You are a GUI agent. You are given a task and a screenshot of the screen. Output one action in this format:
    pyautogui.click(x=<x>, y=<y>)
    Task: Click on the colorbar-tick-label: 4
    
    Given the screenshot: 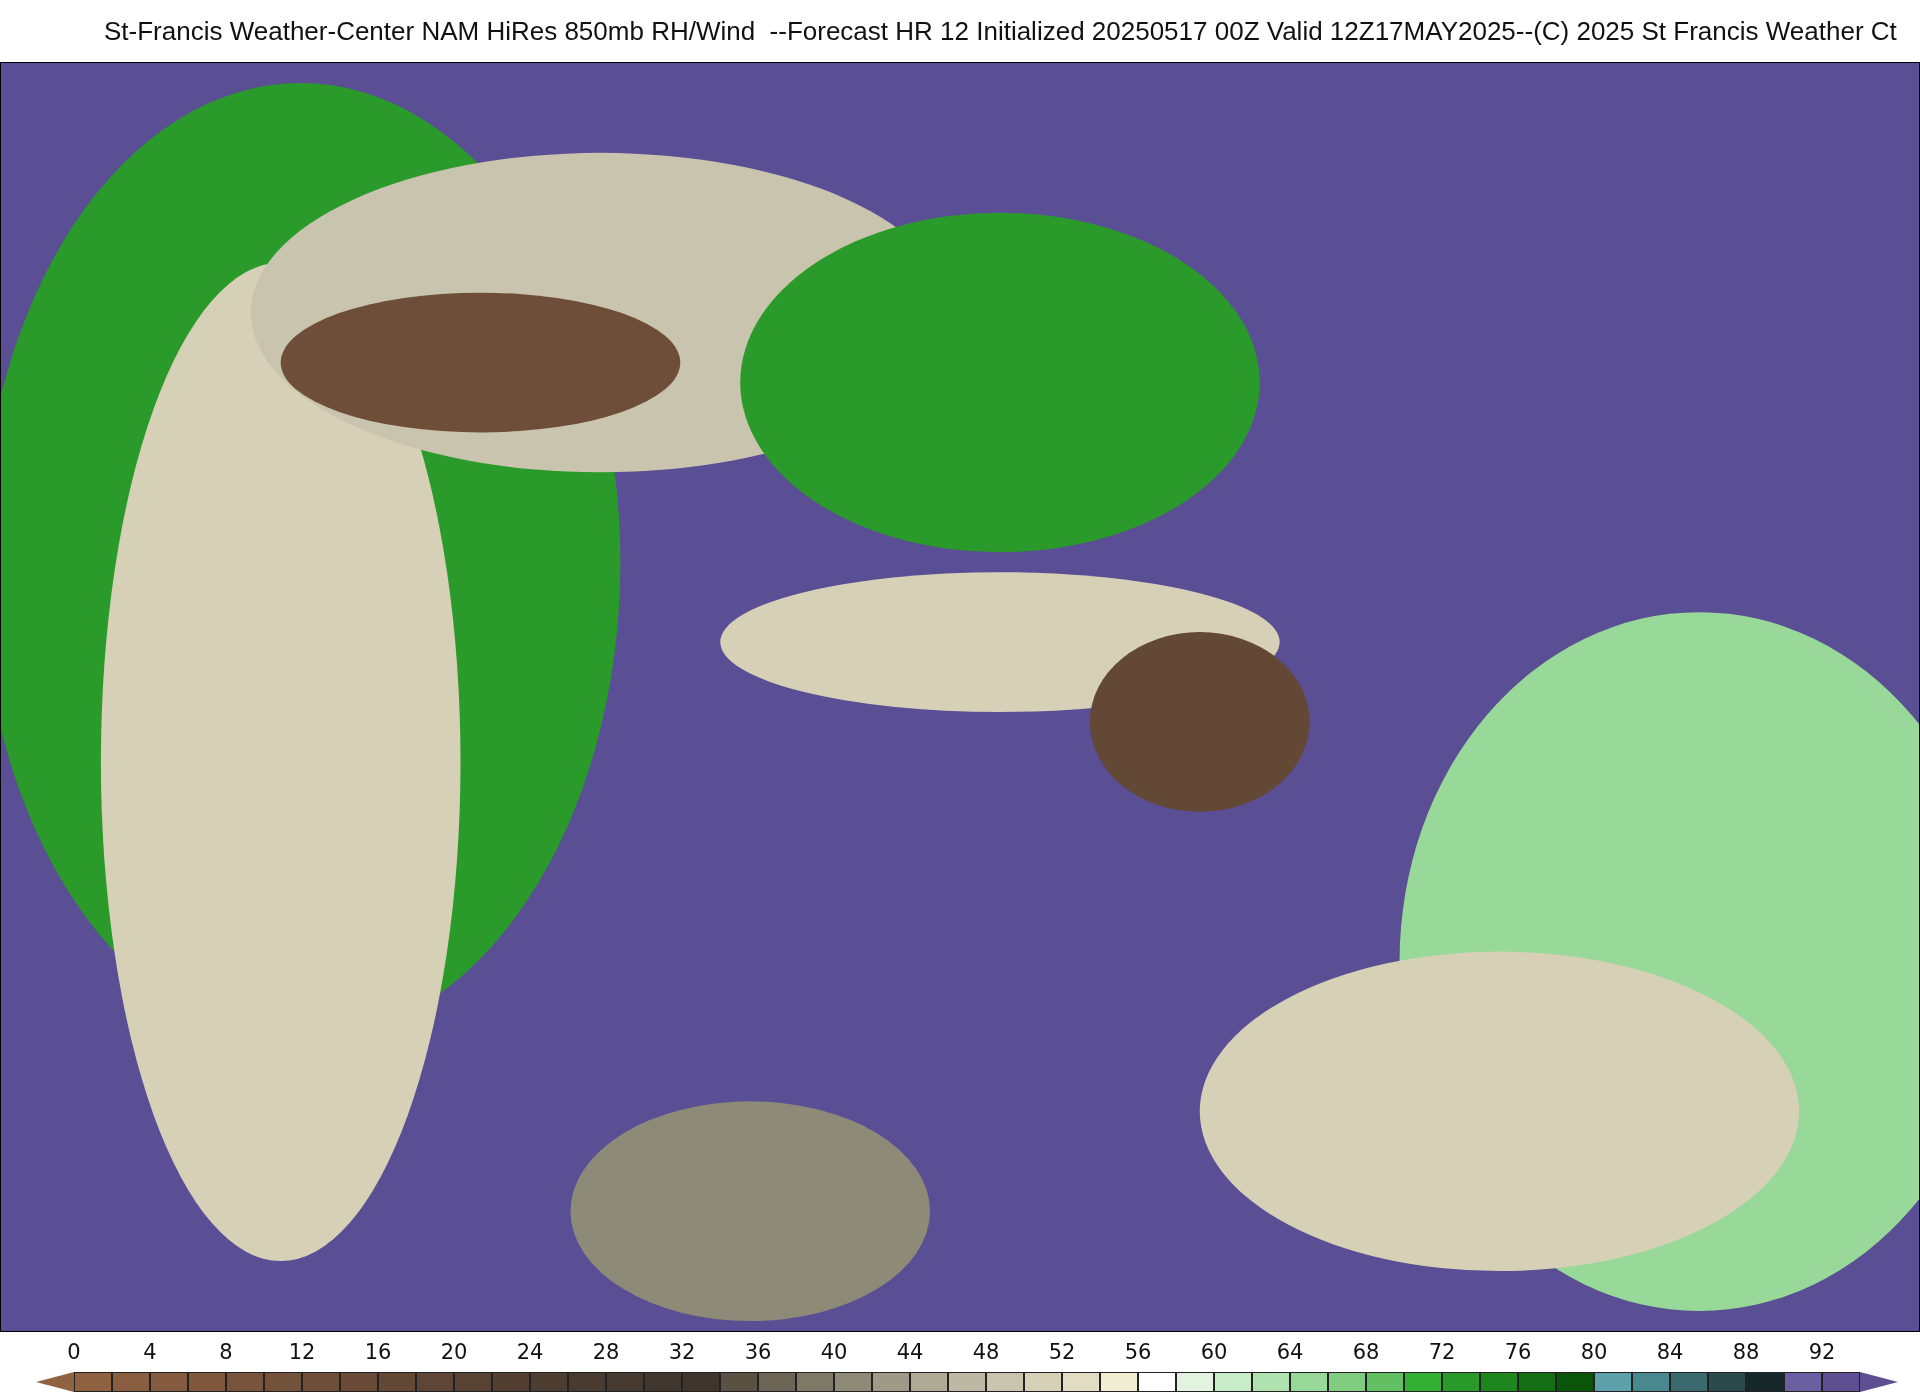 What is the action you would take?
    pyautogui.click(x=150, y=1352)
    